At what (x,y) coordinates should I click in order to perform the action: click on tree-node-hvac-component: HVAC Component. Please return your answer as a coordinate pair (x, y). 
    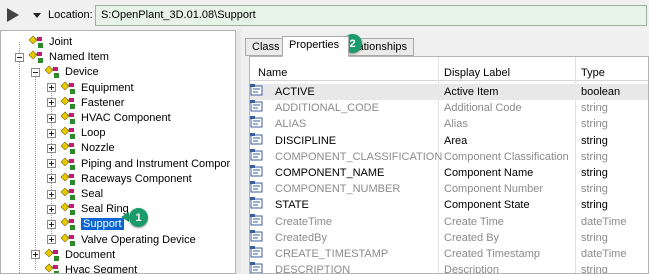
    Looking at the image, I should click on (109, 118).